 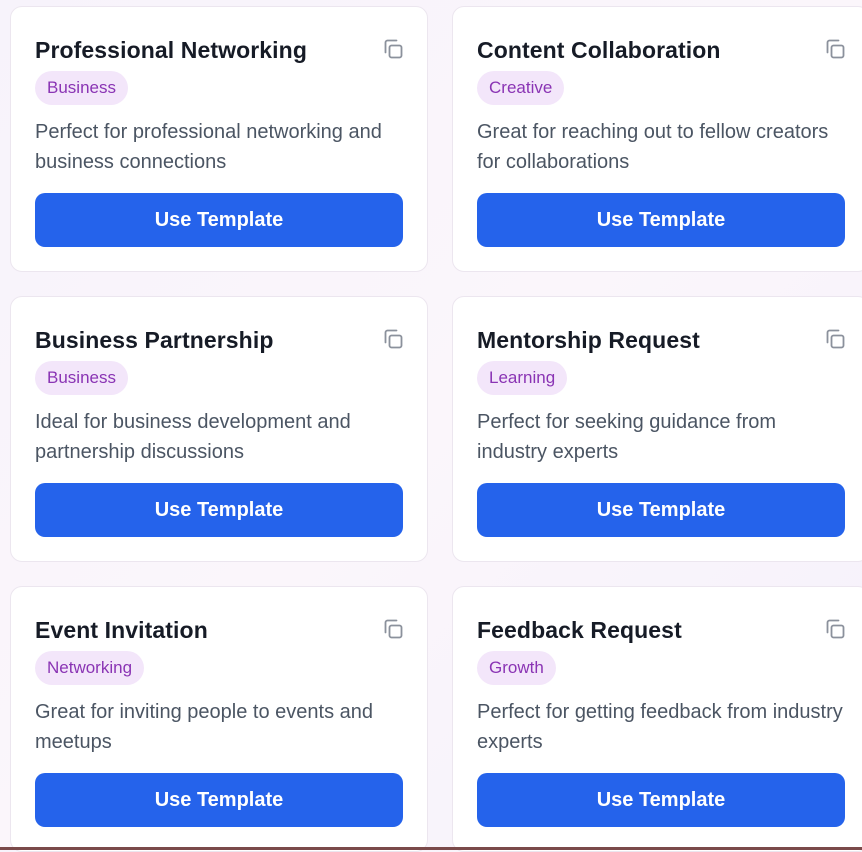 I want to click on category-badge: Networking, so click(x=90, y=668).